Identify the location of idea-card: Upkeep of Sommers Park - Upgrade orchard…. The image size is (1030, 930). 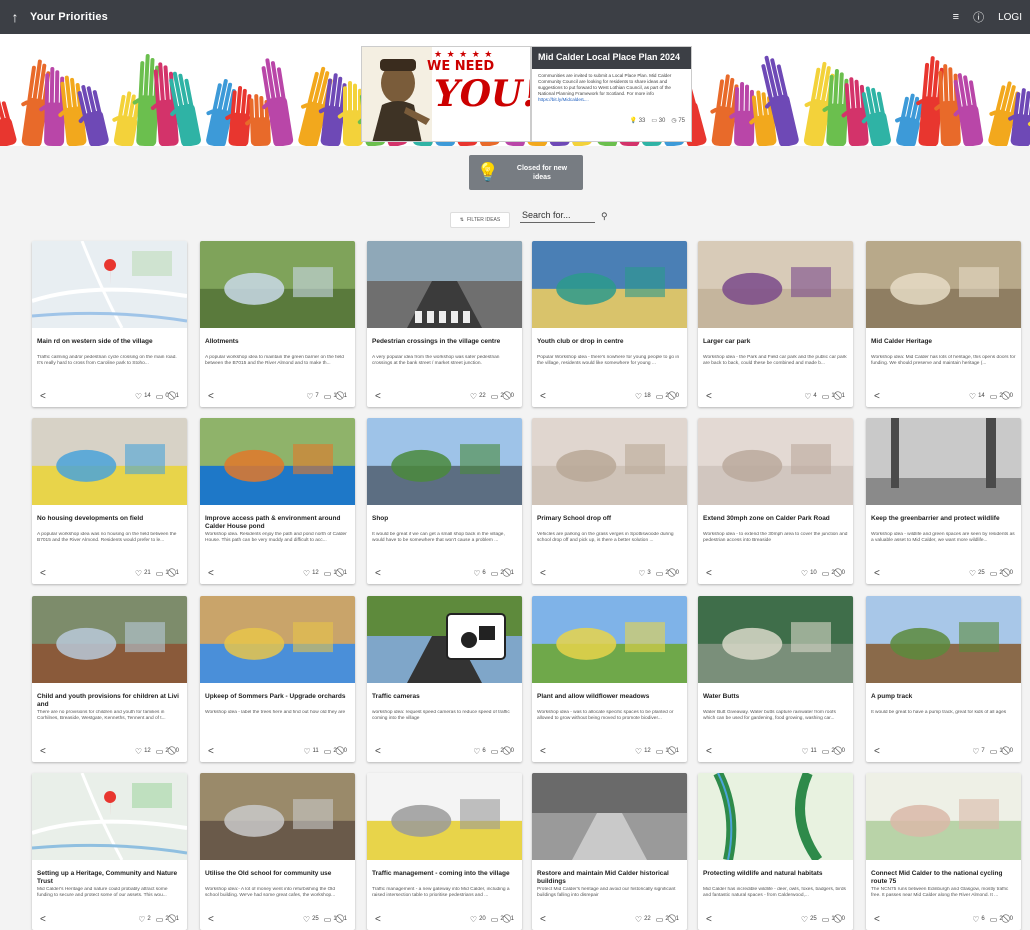
(277, 679).